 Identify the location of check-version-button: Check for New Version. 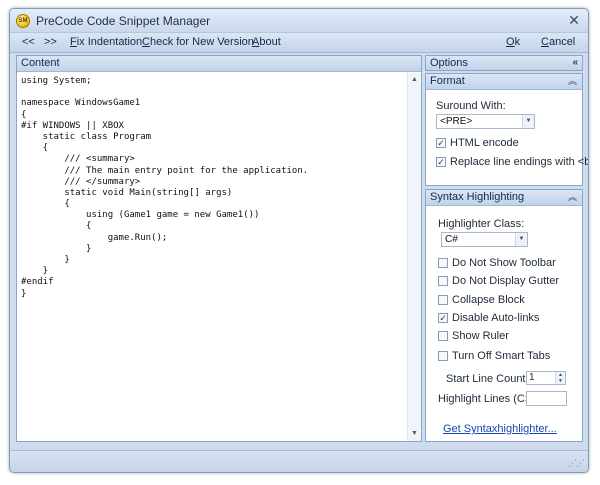
(198, 42).